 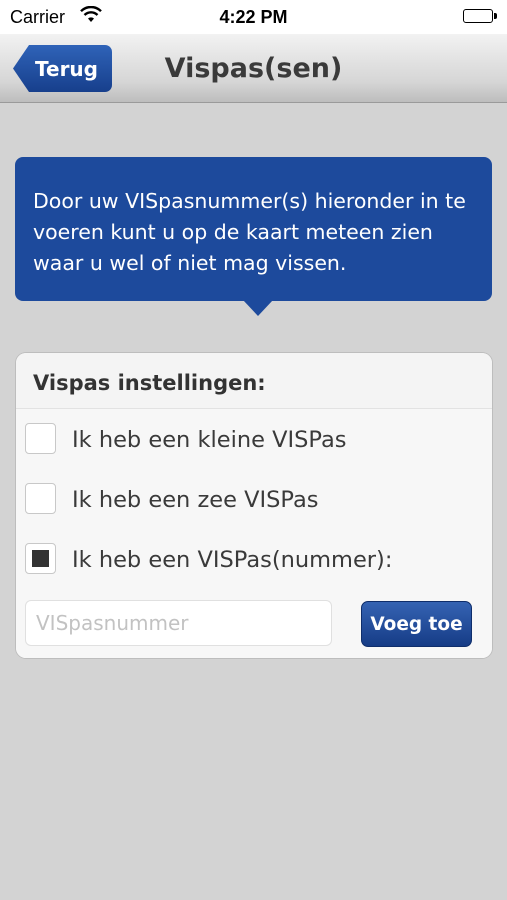 I want to click on settings-header: Vispas instellingen:, so click(x=254, y=381).